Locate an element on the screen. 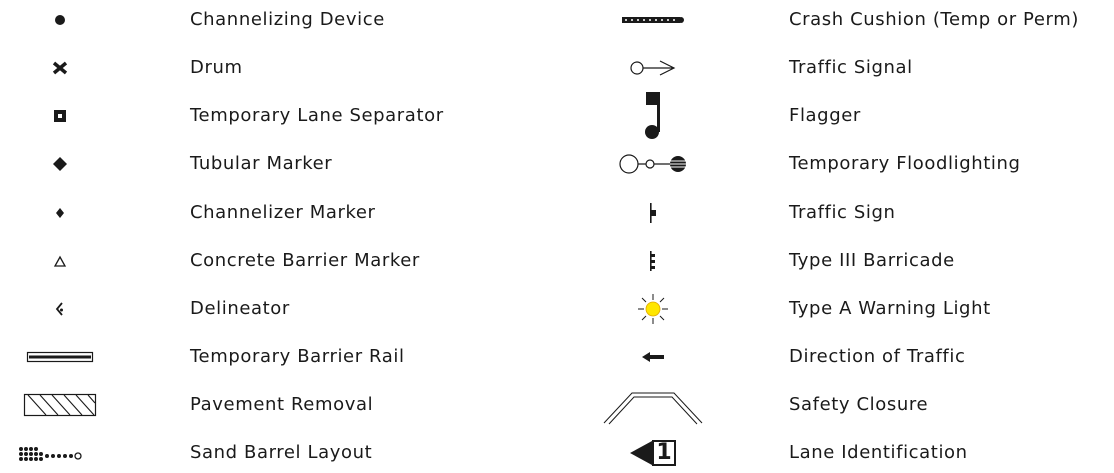 Image resolution: width=1114 pixels, height=473 pixels. concrete-barrier-marker-icon is located at coordinates (60, 261).